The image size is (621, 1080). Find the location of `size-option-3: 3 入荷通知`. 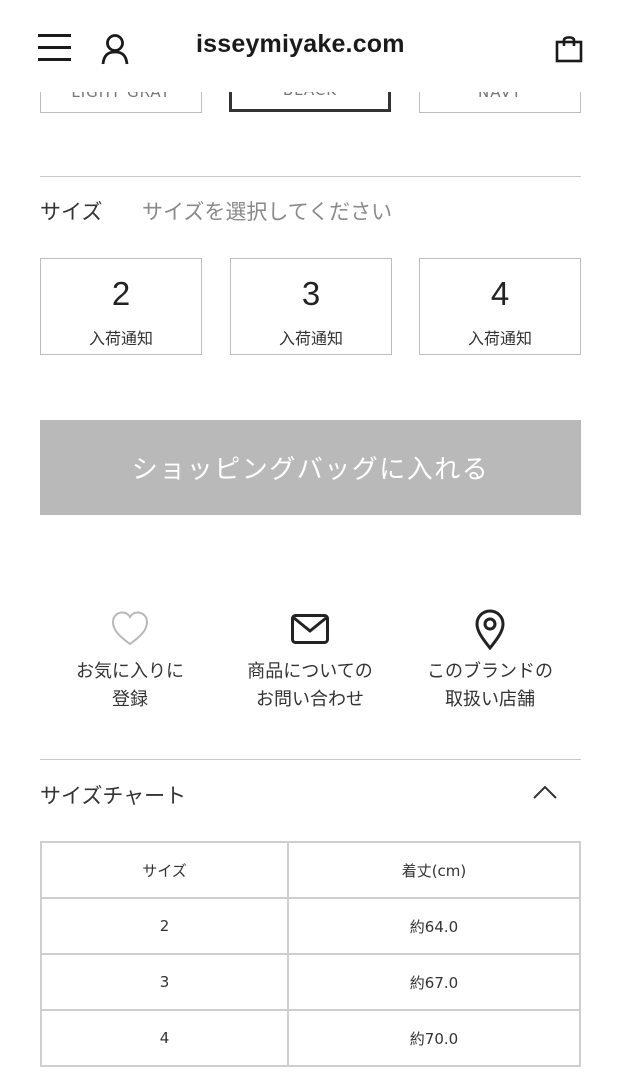

size-option-3: 3 入荷通知 is located at coordinates (311, 306).